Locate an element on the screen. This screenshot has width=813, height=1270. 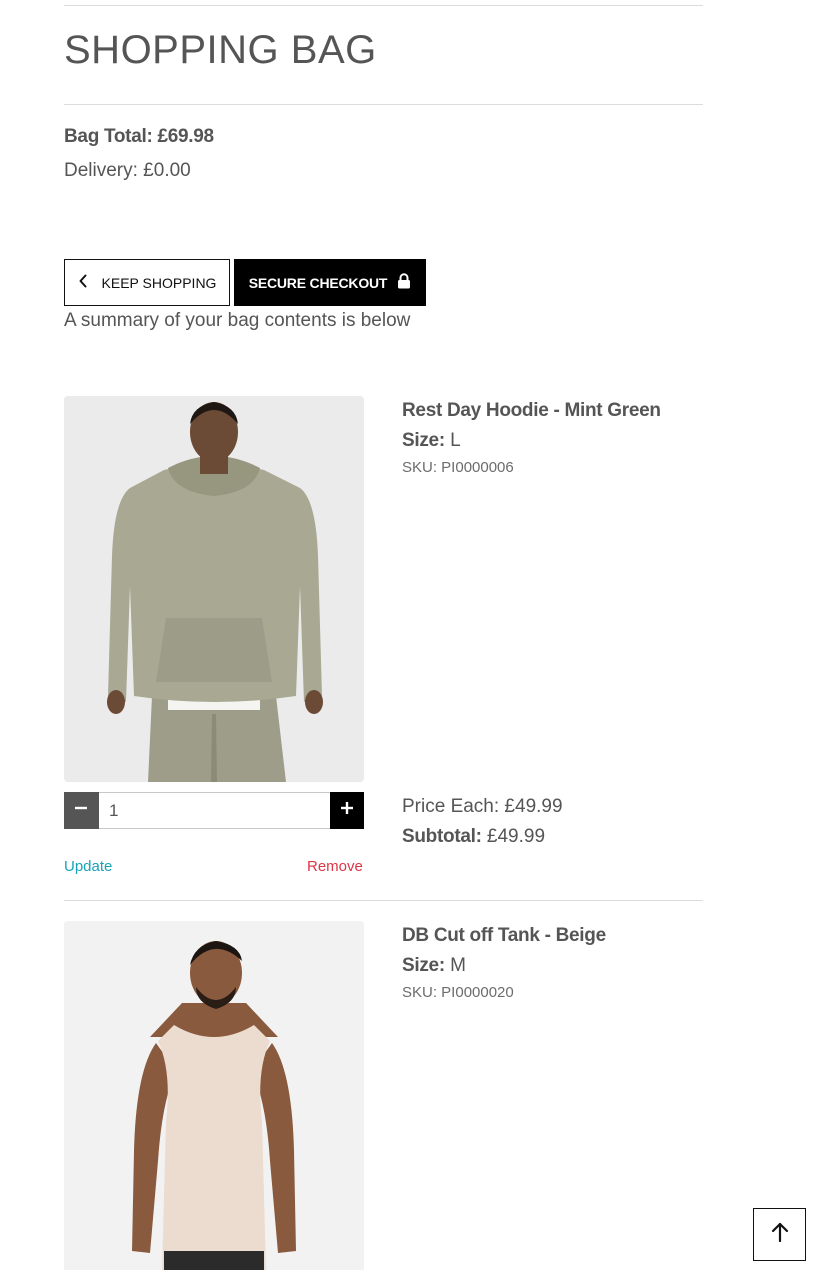
product-image-tank is located at coordinates (214, 1095).